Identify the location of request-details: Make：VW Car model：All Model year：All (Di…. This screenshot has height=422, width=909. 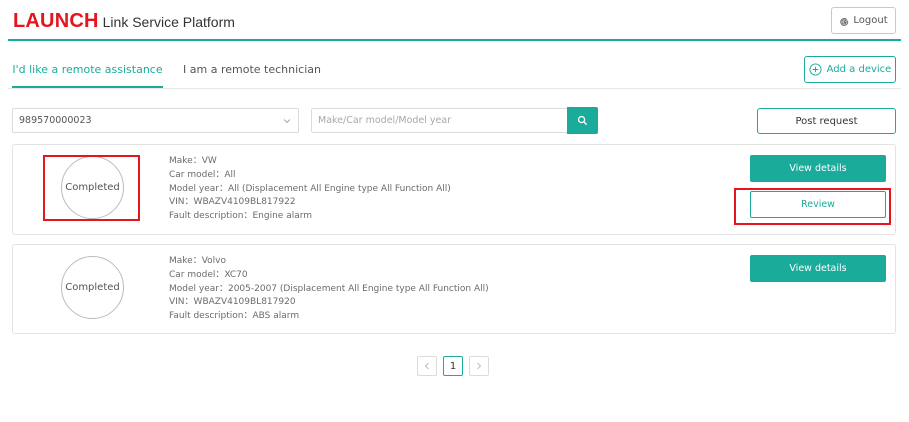
(310, 189).